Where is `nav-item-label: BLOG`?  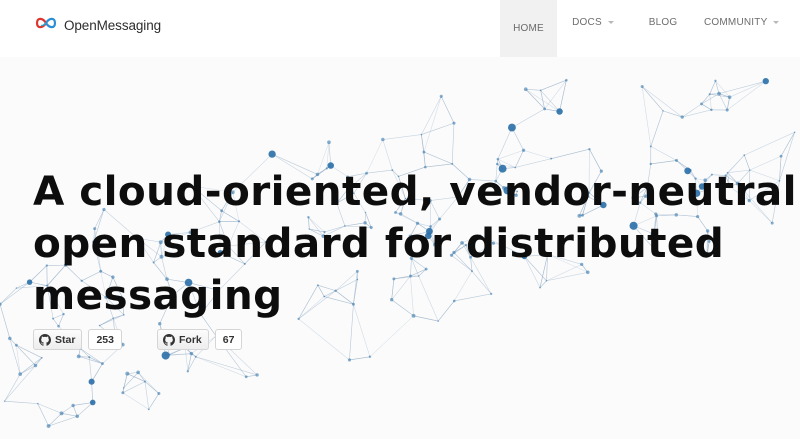 nav-item-label: BLOG is located at coordinates (663, 22).